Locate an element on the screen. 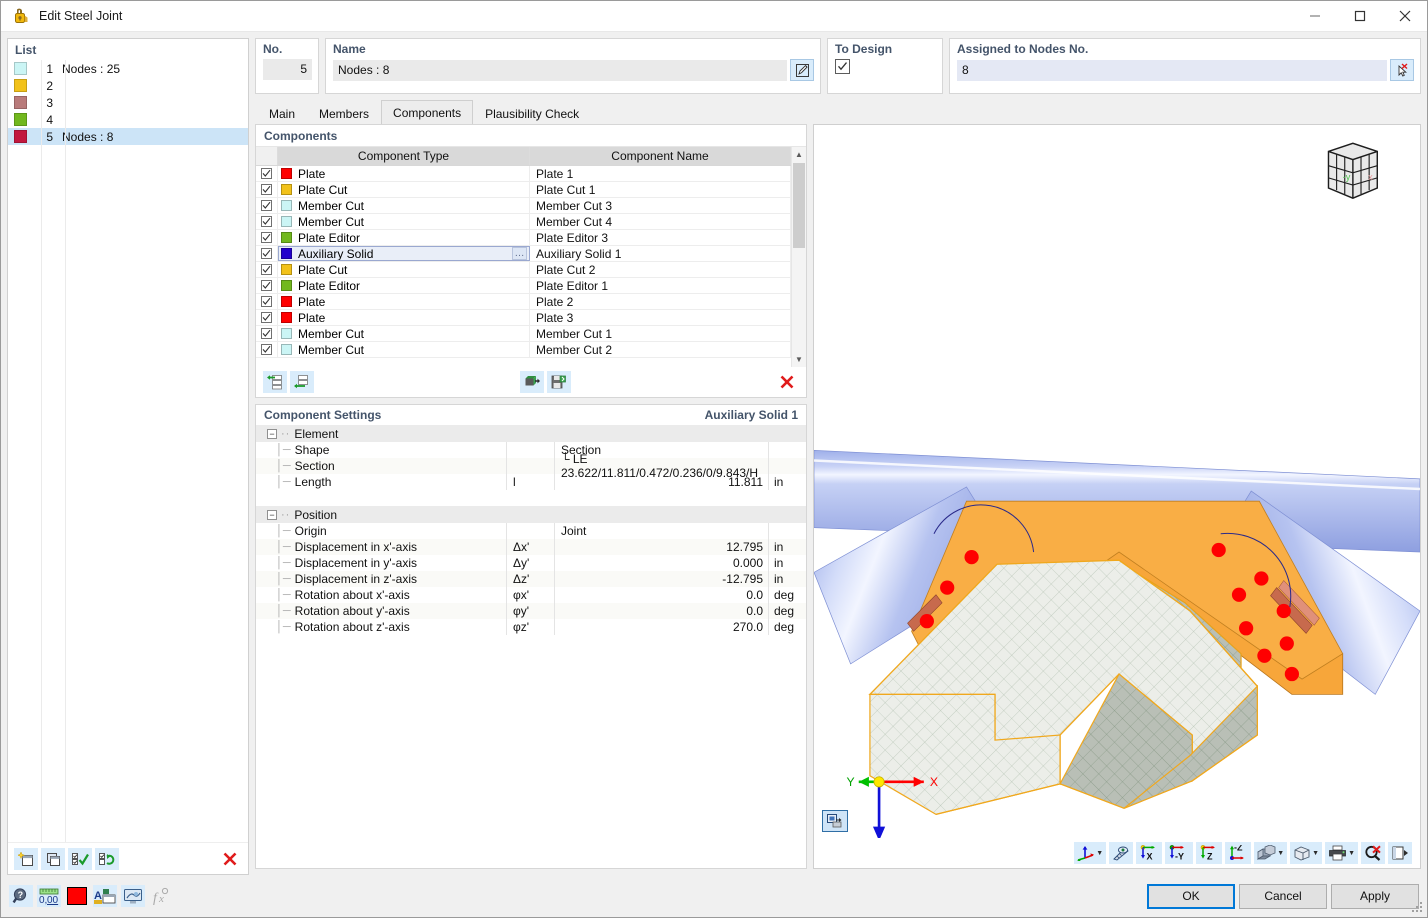 The width and height of the screenshot is (1428, 918). table-row: Member Cut Member Cut 3 is located at coordinates (523, 206).